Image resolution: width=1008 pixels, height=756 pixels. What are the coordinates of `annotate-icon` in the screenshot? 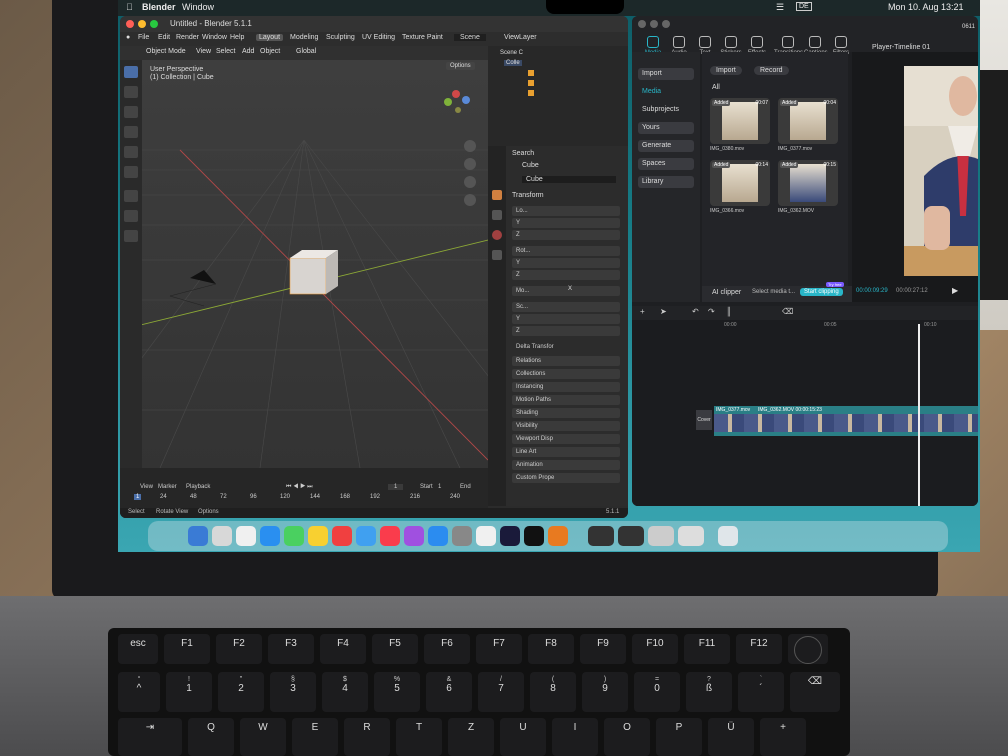 It's located at (131, 196).